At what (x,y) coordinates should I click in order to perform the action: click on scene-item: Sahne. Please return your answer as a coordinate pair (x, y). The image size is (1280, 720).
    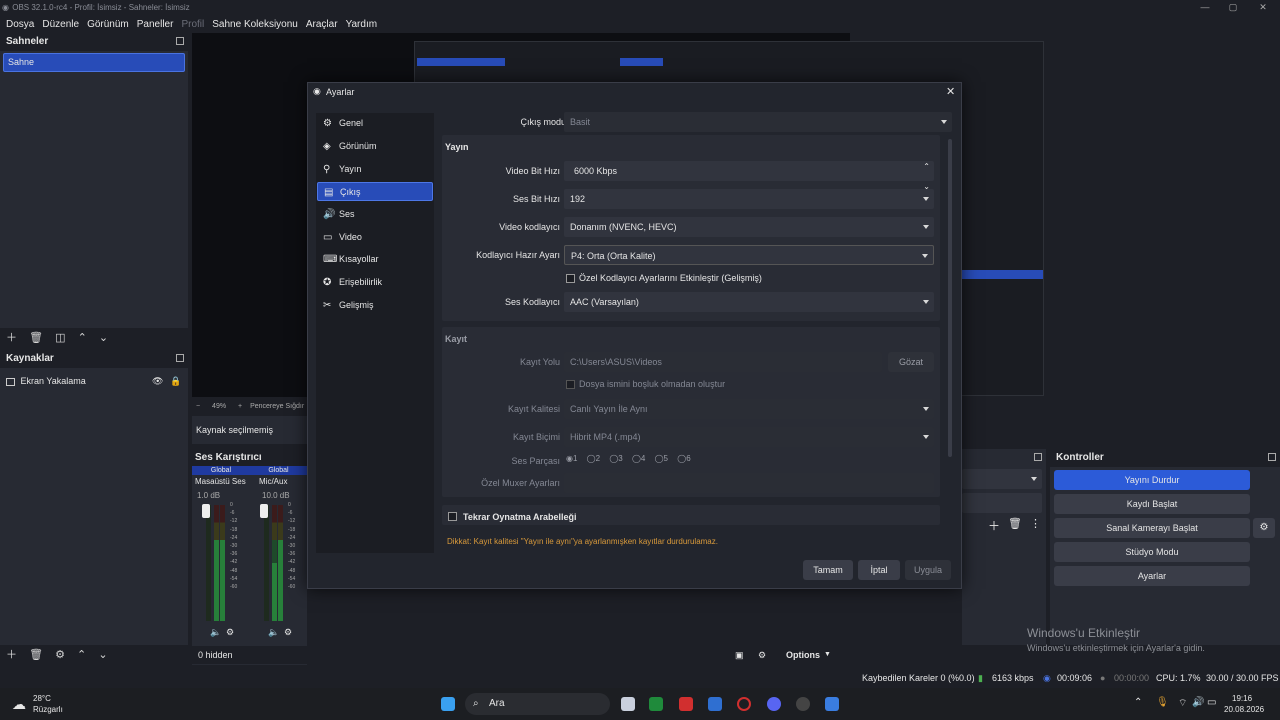
    Looking at the image, I should click on (94, 62).